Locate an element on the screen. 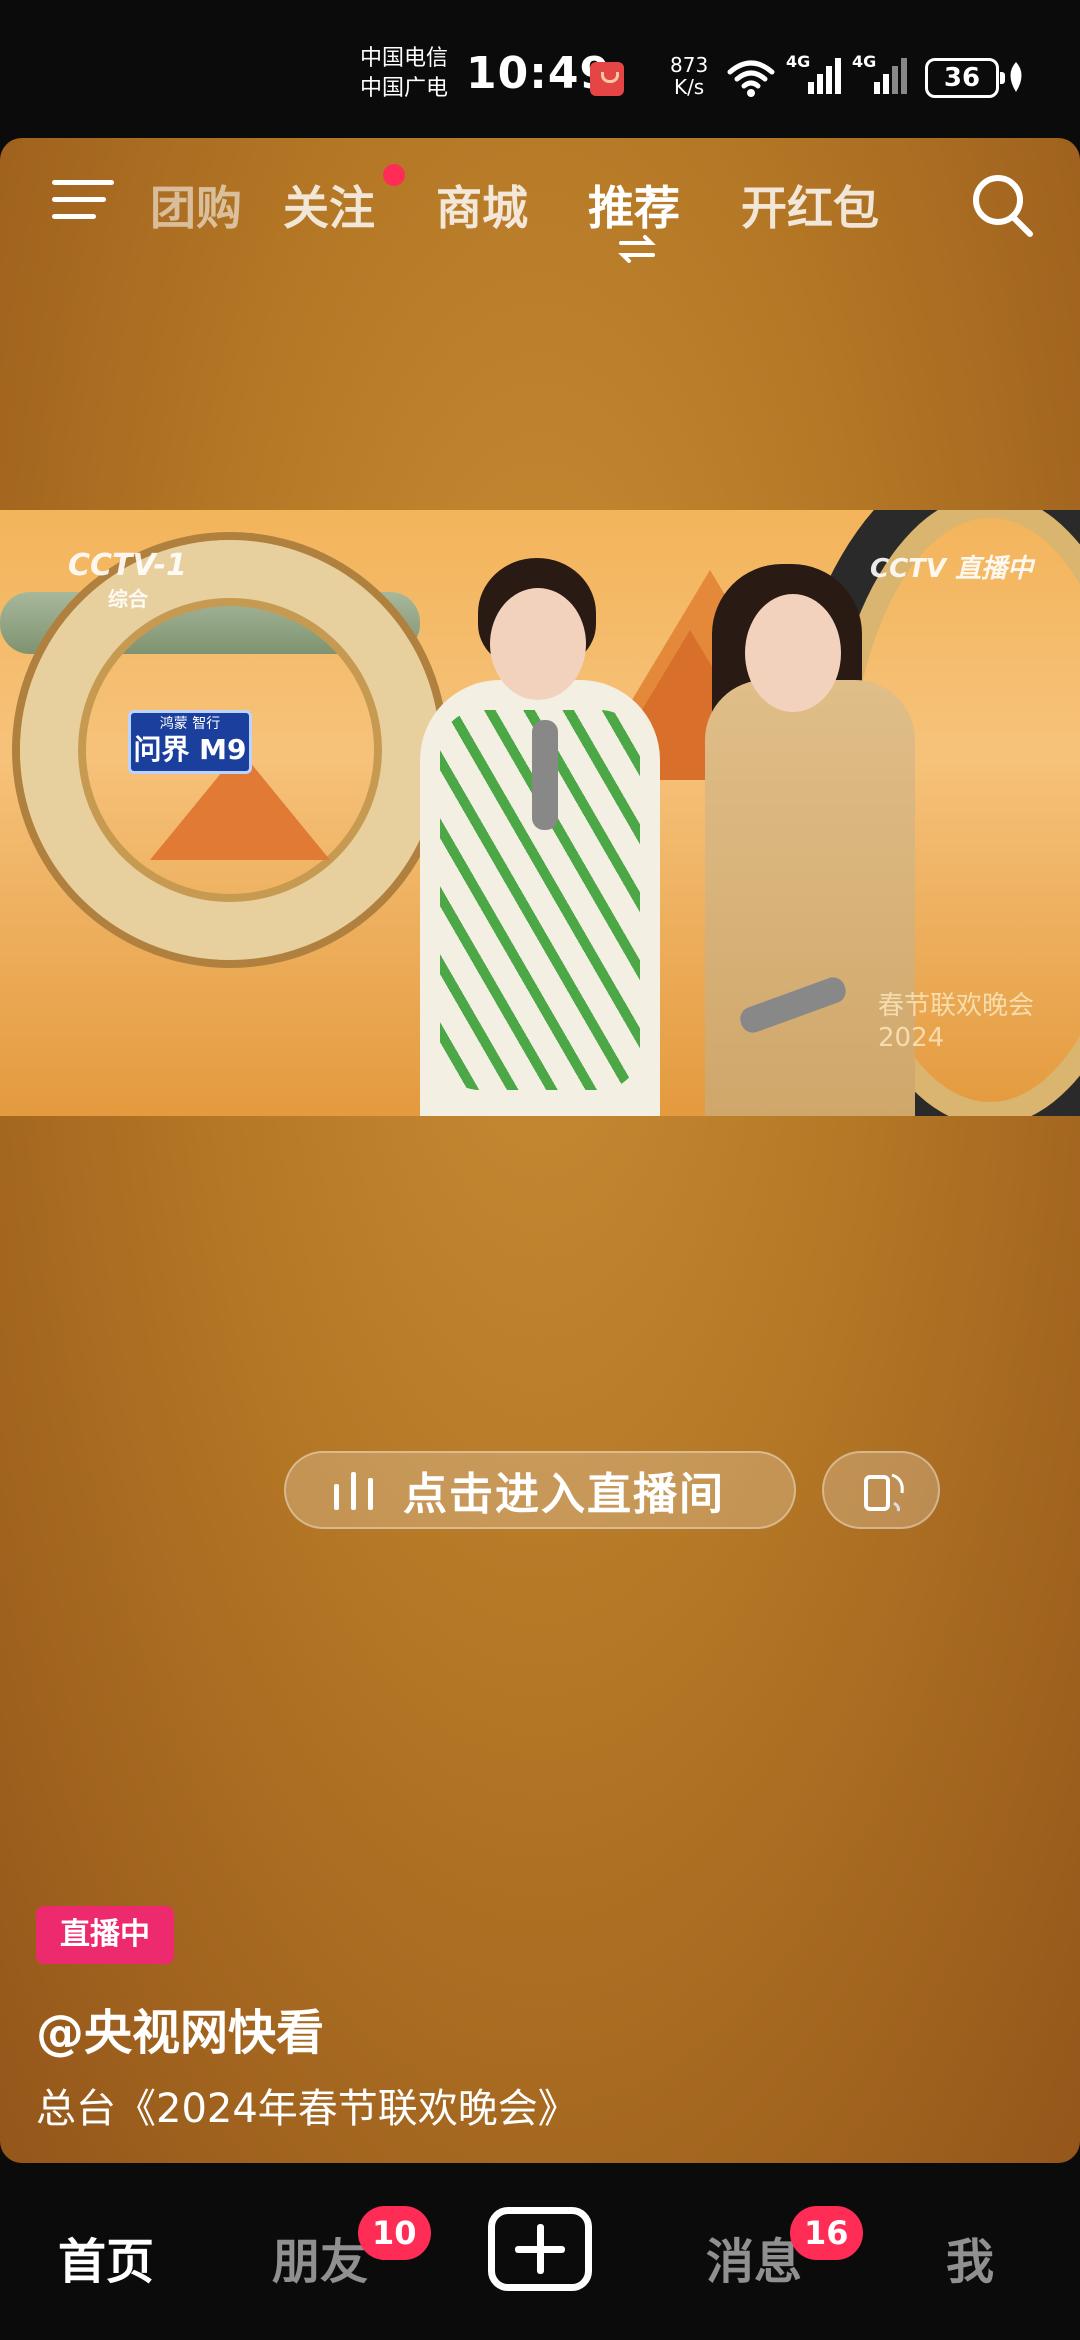 The height and width of the screenshot is (2340, 1080). swap-icon is located at coordinates (637, 249).